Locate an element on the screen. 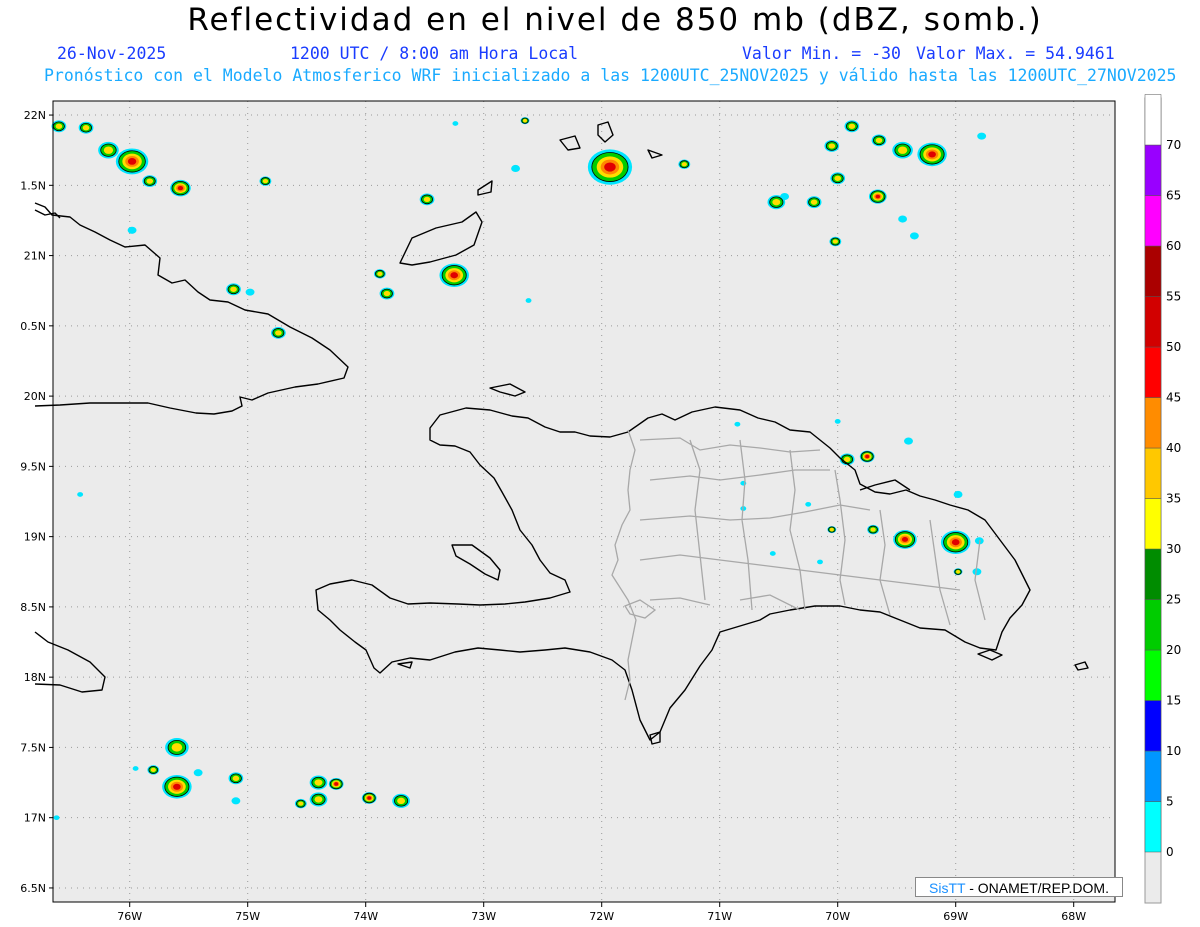 Image resolution: width=1200 pixels, height=927 pixels. lon-label: 73W is located at coordinates (483, 916).